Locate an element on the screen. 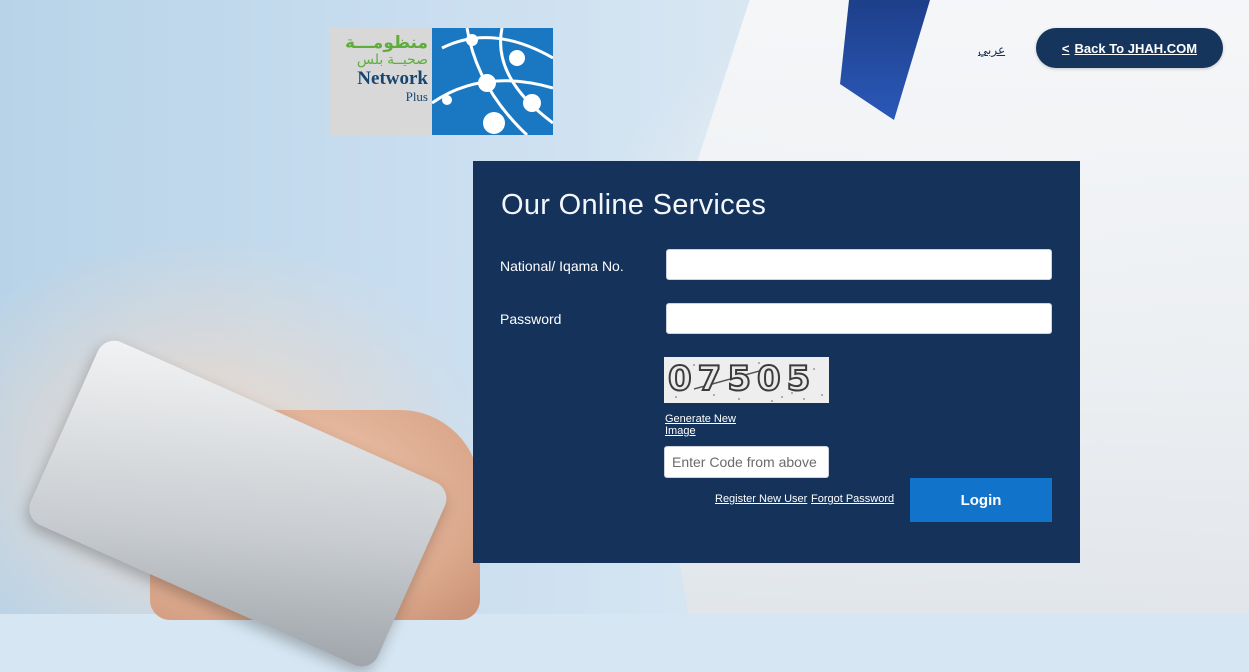  captcha-image: 07505 is located at coordinates (746, 380).